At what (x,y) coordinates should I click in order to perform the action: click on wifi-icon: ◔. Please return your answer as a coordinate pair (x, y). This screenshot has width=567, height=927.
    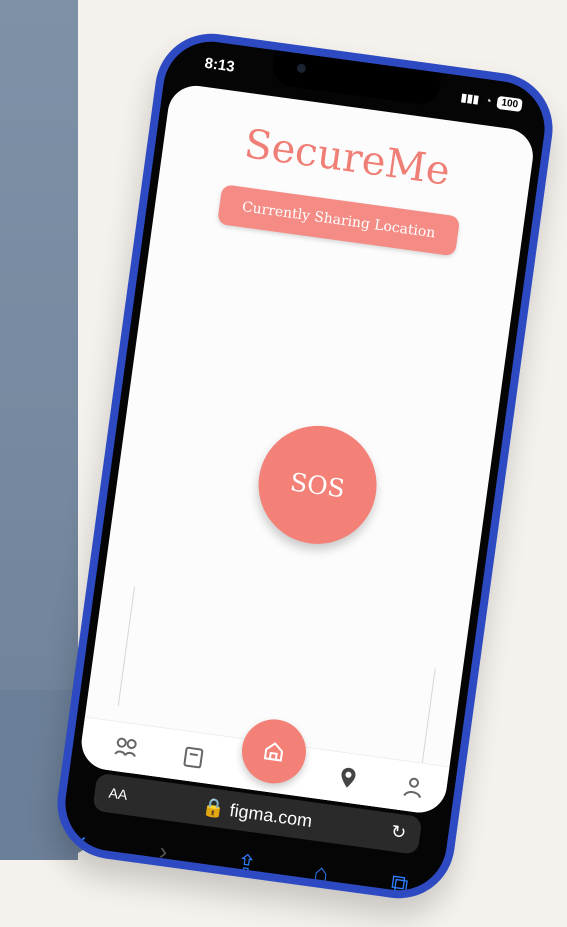
    Looking at the image, I should click on (488, 101).